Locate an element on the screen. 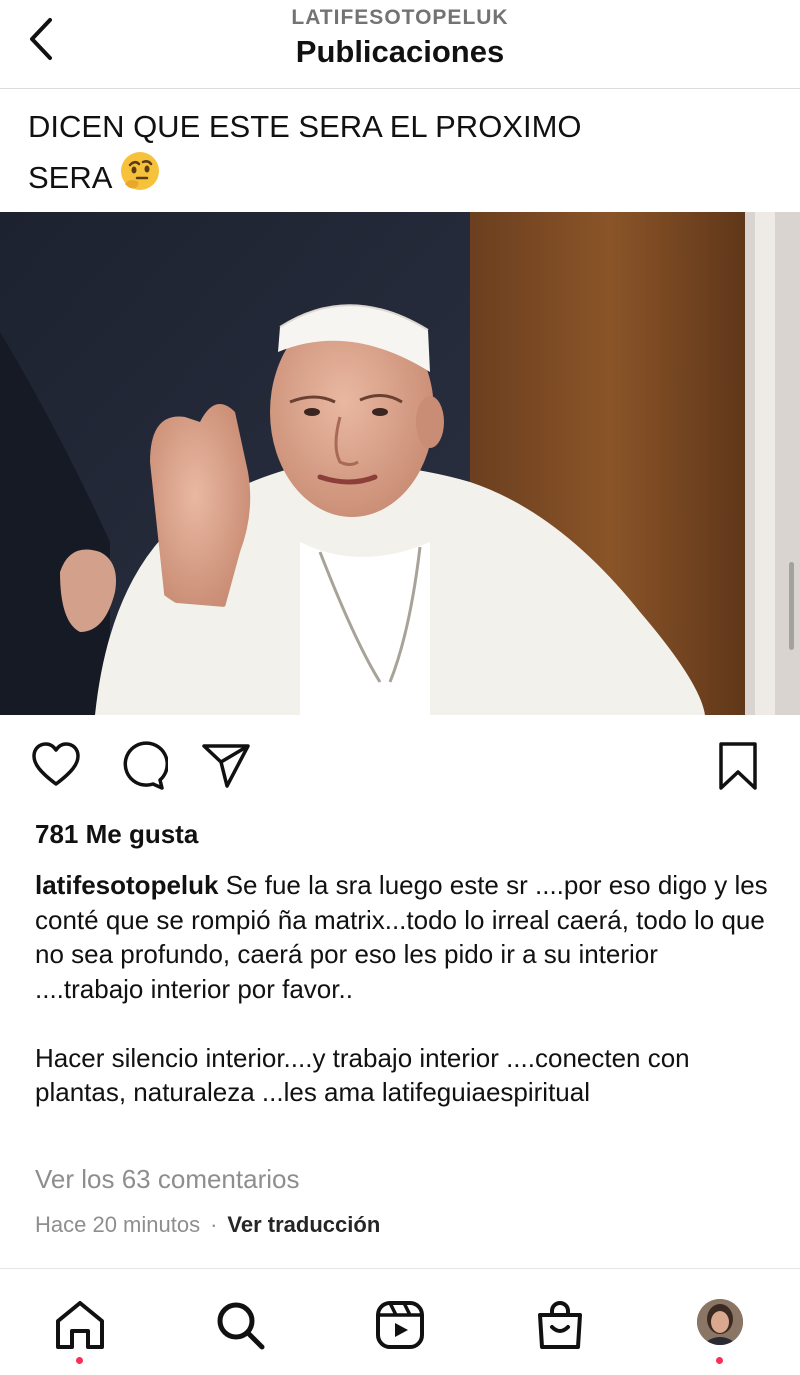 This screenshot has width=800, height=1375. home-icon is located at coordinates (80, 1325).